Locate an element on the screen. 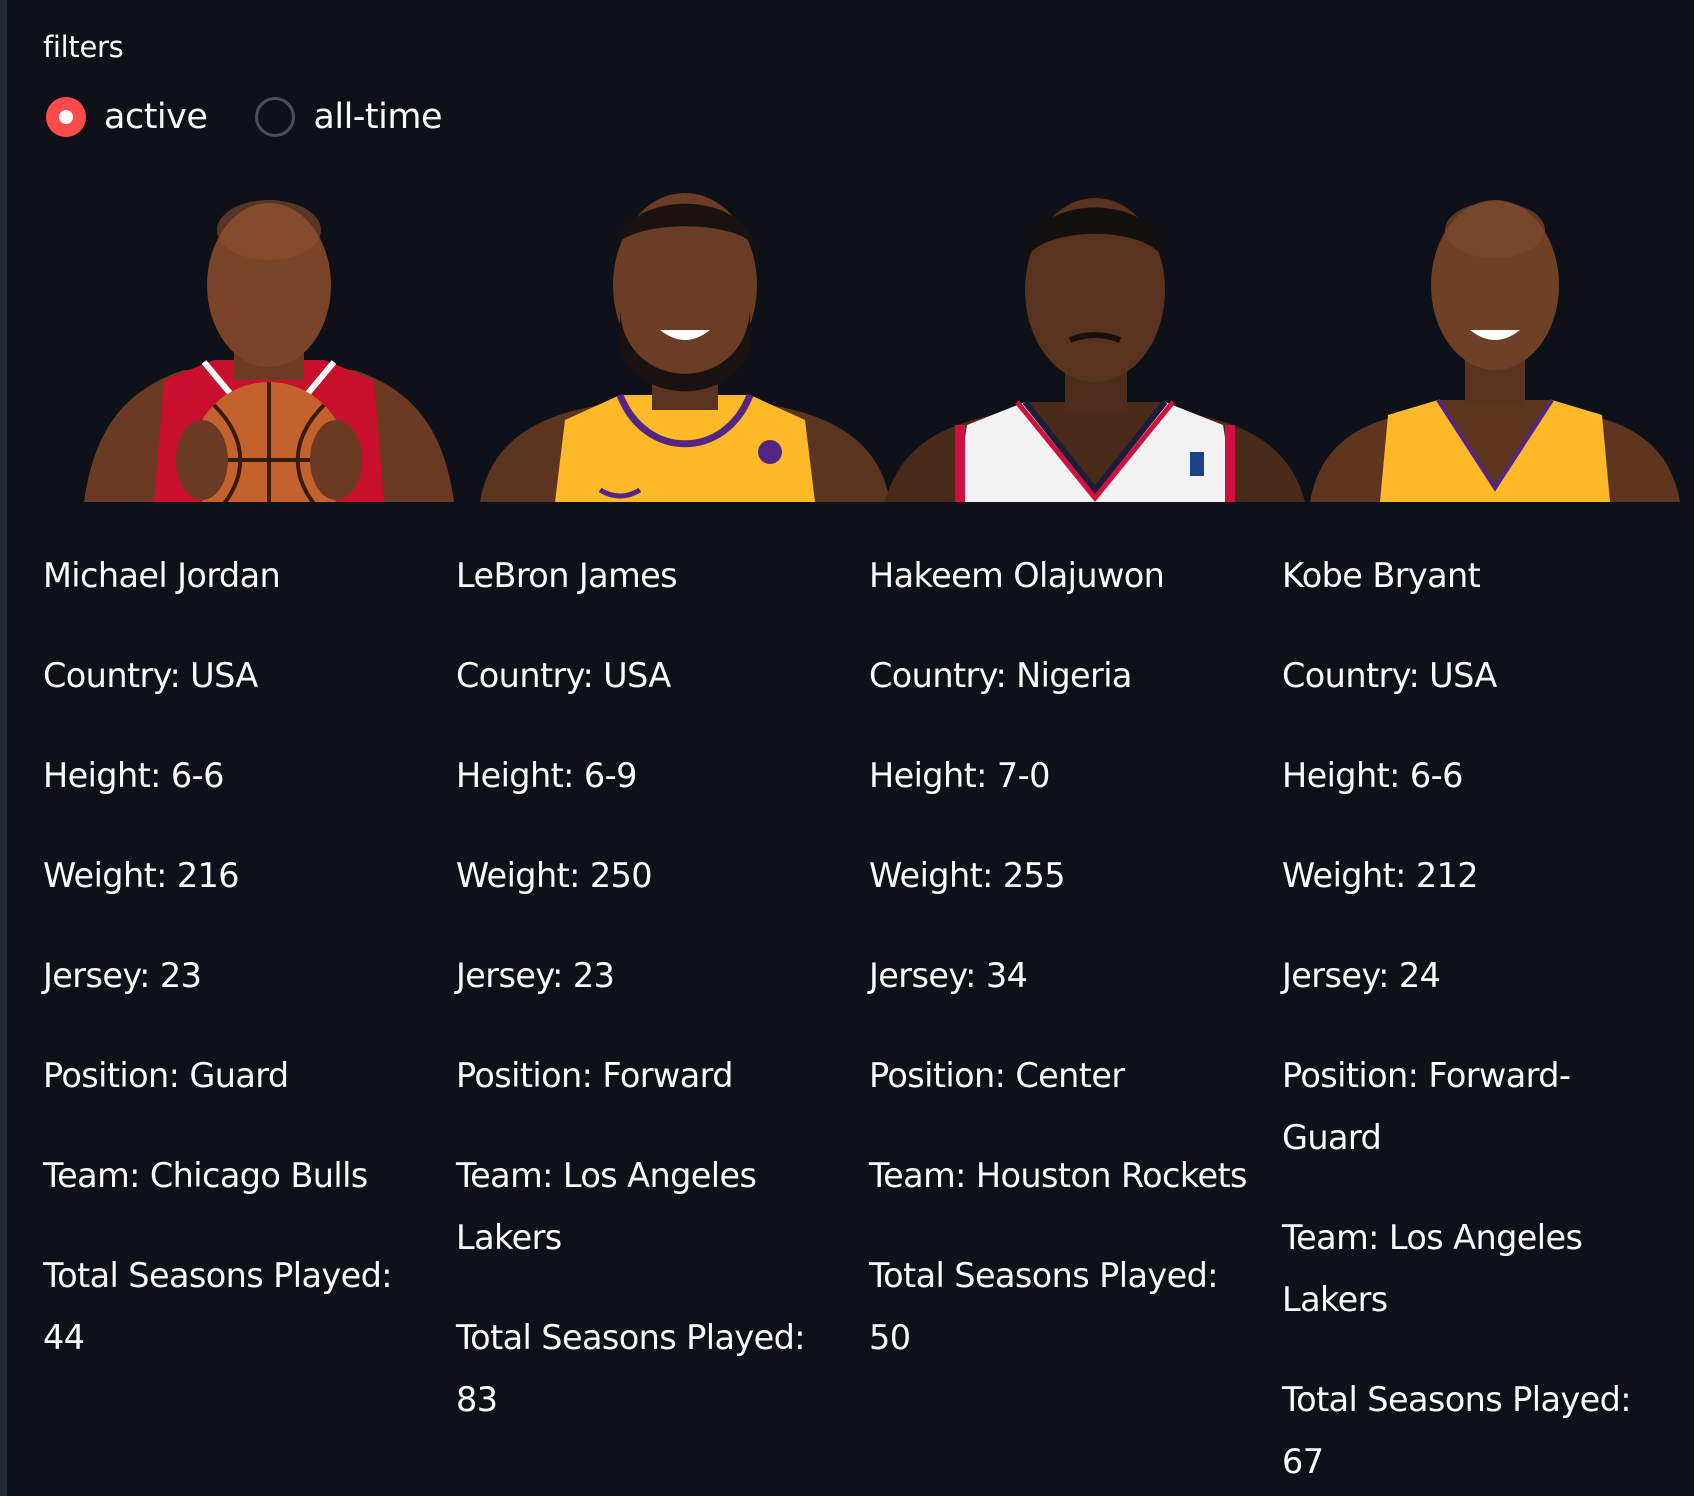 The image size is (1694, 1496). radio-all-time-label: all-time is located at coordinates (377, 117).